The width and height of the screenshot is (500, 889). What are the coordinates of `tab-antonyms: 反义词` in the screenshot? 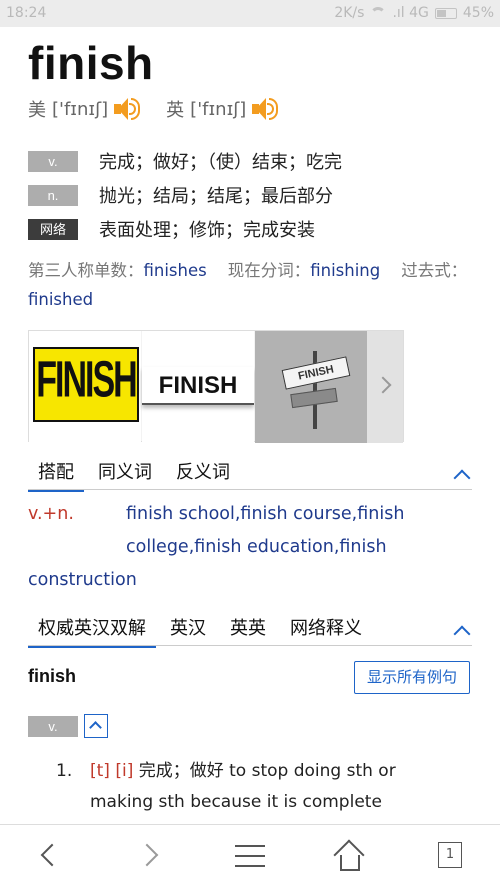 It's located at (203, 475).